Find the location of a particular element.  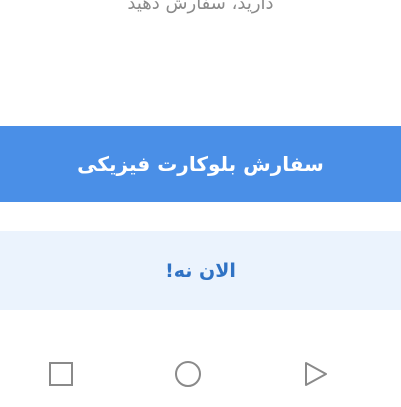

order-physical-card-label: سفارش بلوکارت فیزیکی is located at coordinates (200, 164).